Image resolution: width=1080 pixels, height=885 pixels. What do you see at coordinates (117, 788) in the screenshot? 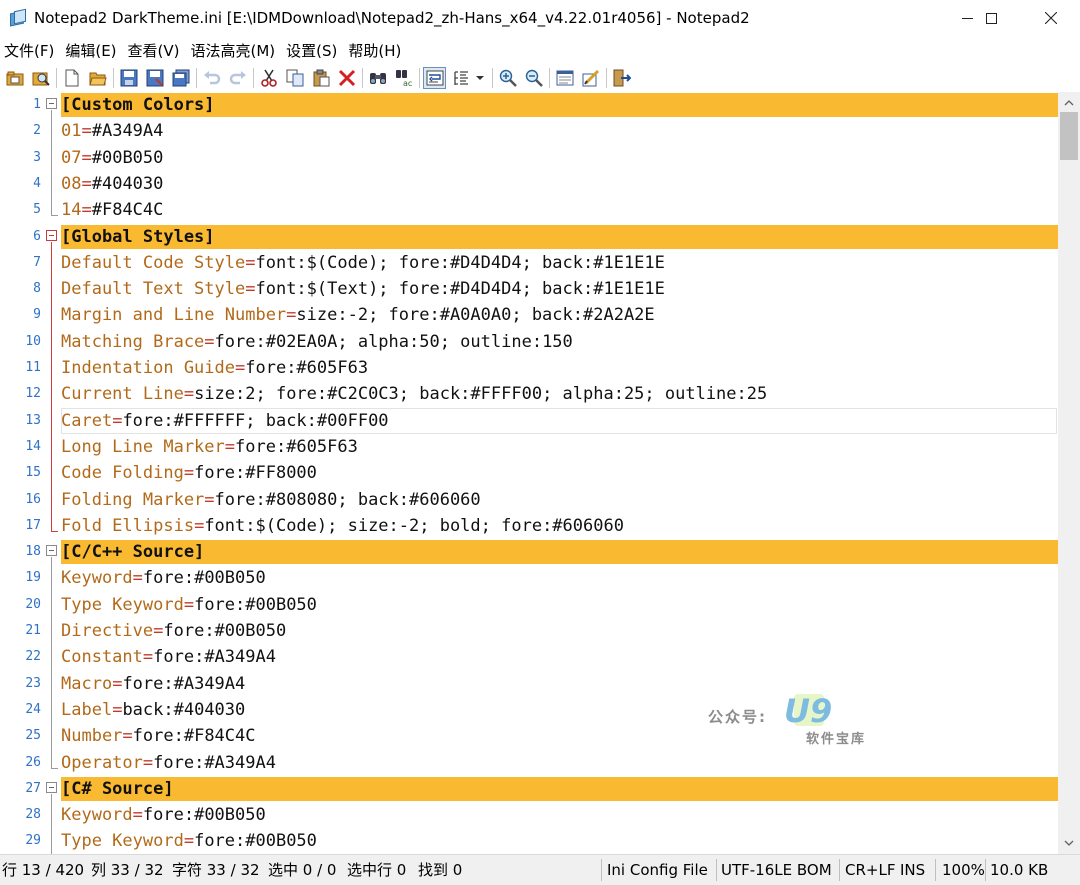
I see `section-header: [C# Source]` at bounding box center [117, 788].